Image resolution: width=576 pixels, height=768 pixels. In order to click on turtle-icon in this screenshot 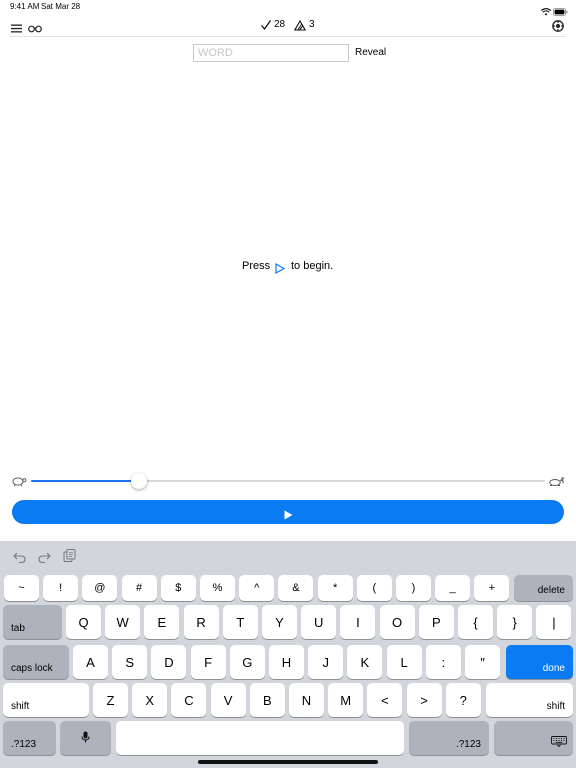, I will do `click(19, 483)`.